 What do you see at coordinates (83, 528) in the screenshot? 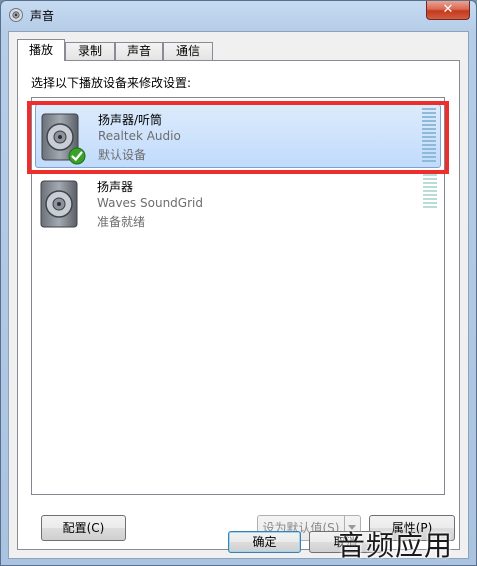
I see `configure-button: 配置(C)` at bounding box center [83, 528].